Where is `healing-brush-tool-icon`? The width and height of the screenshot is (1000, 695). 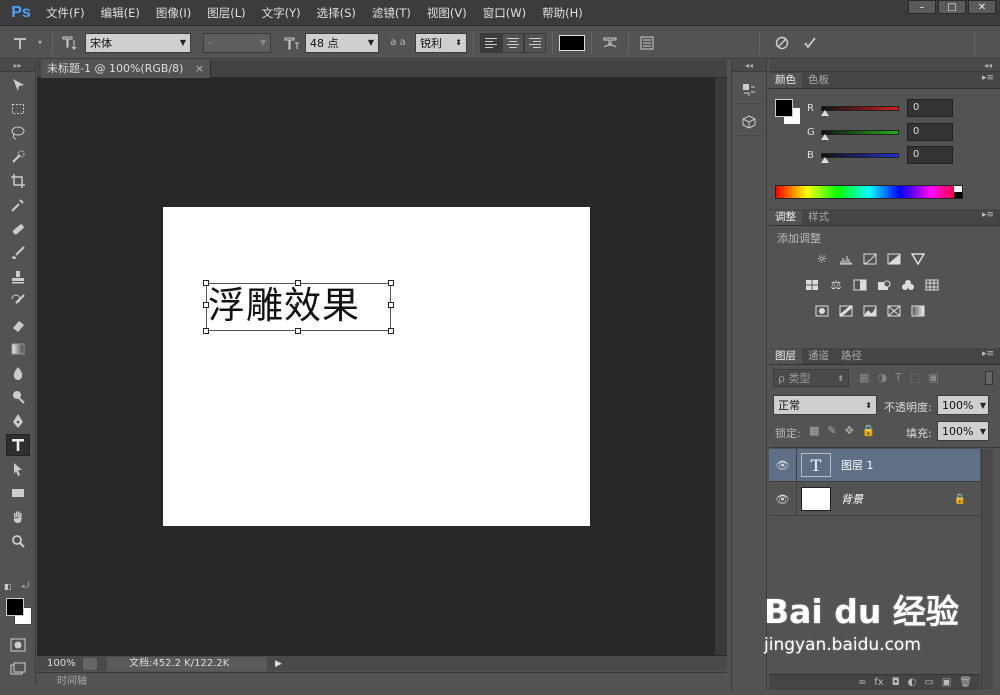
healing-brush-tool-icon is located at coordinates (18, 229).